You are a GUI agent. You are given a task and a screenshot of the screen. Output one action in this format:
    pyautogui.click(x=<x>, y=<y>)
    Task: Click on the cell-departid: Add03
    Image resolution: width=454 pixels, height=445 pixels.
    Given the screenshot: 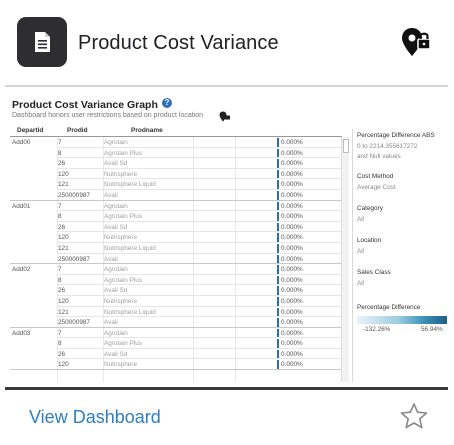 What is the action you would take?
    pyautogui.click(x=21, y=333)
    